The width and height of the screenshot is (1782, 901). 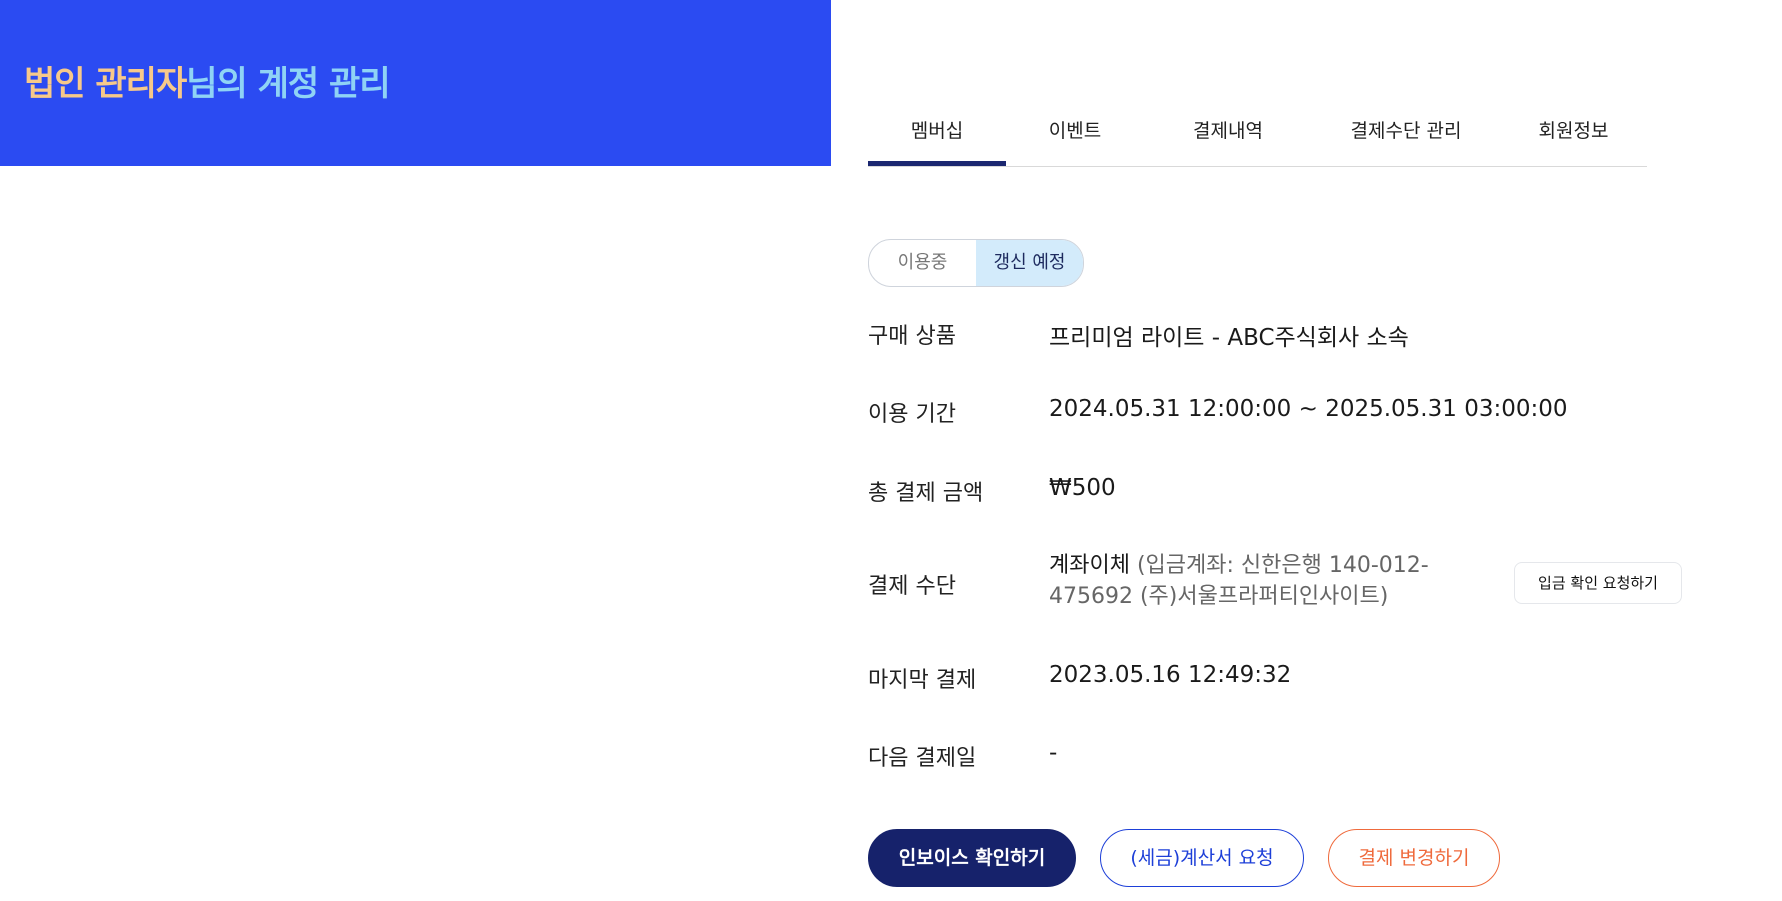 I want to click on page-title: 법인 관리자님의 계정 관리, so click(x=207, y=84).